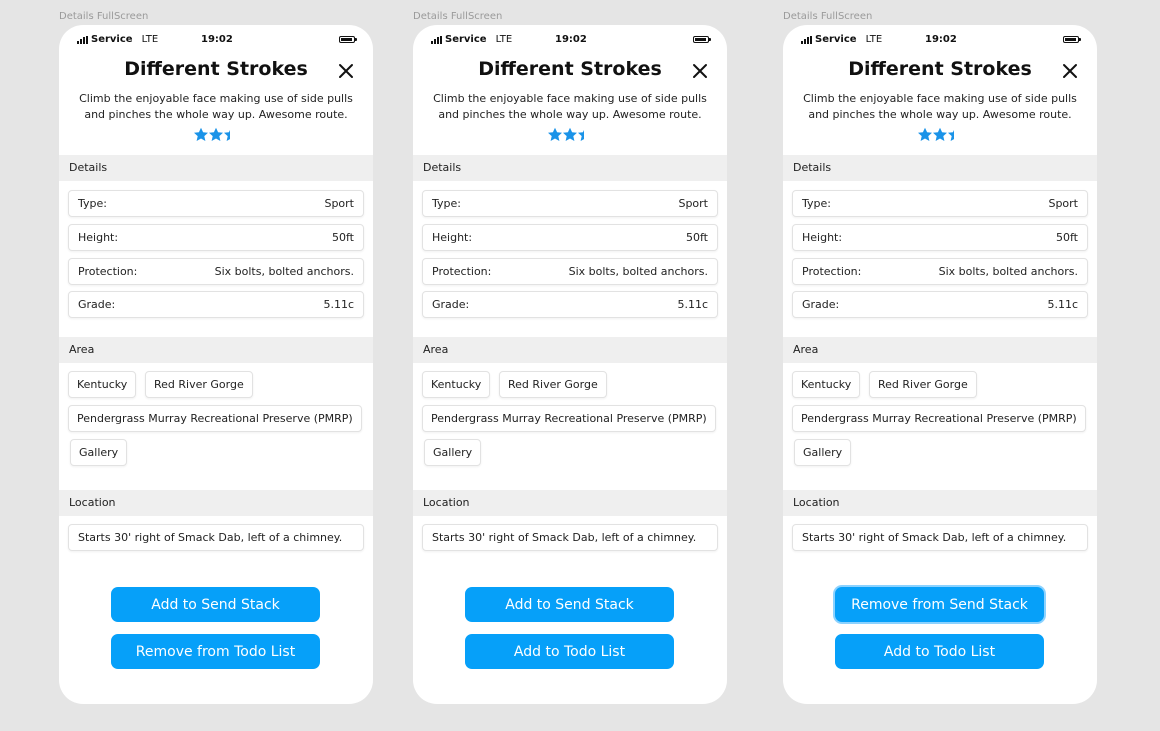 The image size is (1160, 731). Describe the element at coordinates (215, 651) in the screenshot. I see `todo-list-button: Remove from Todo List` at that location.